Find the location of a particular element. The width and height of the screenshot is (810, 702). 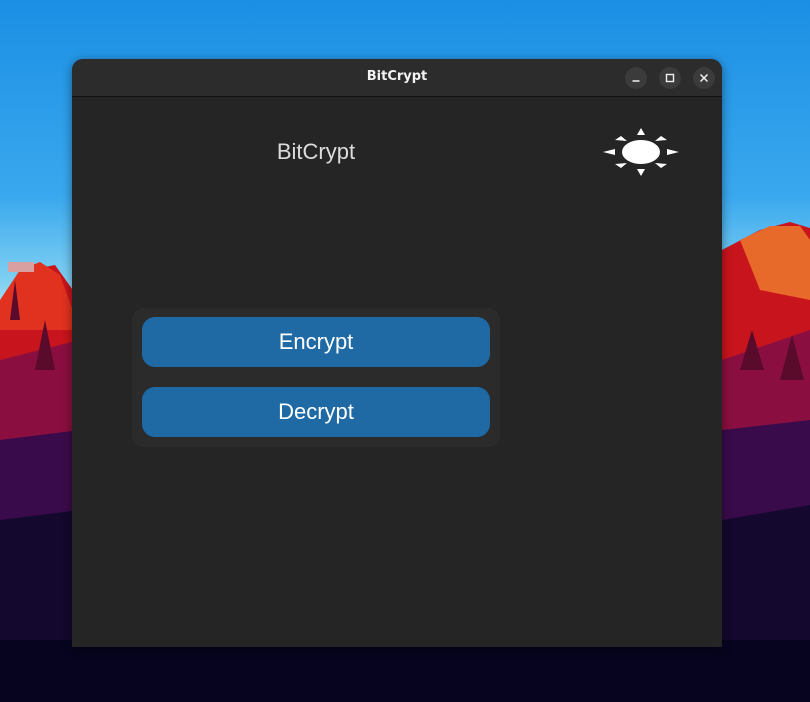

encrypt-button: Encrypt is located at coordinates (316, 342).